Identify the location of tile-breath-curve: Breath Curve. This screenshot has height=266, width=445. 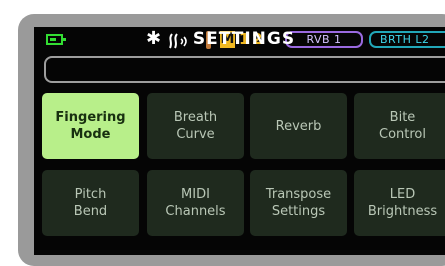
(195, 126).